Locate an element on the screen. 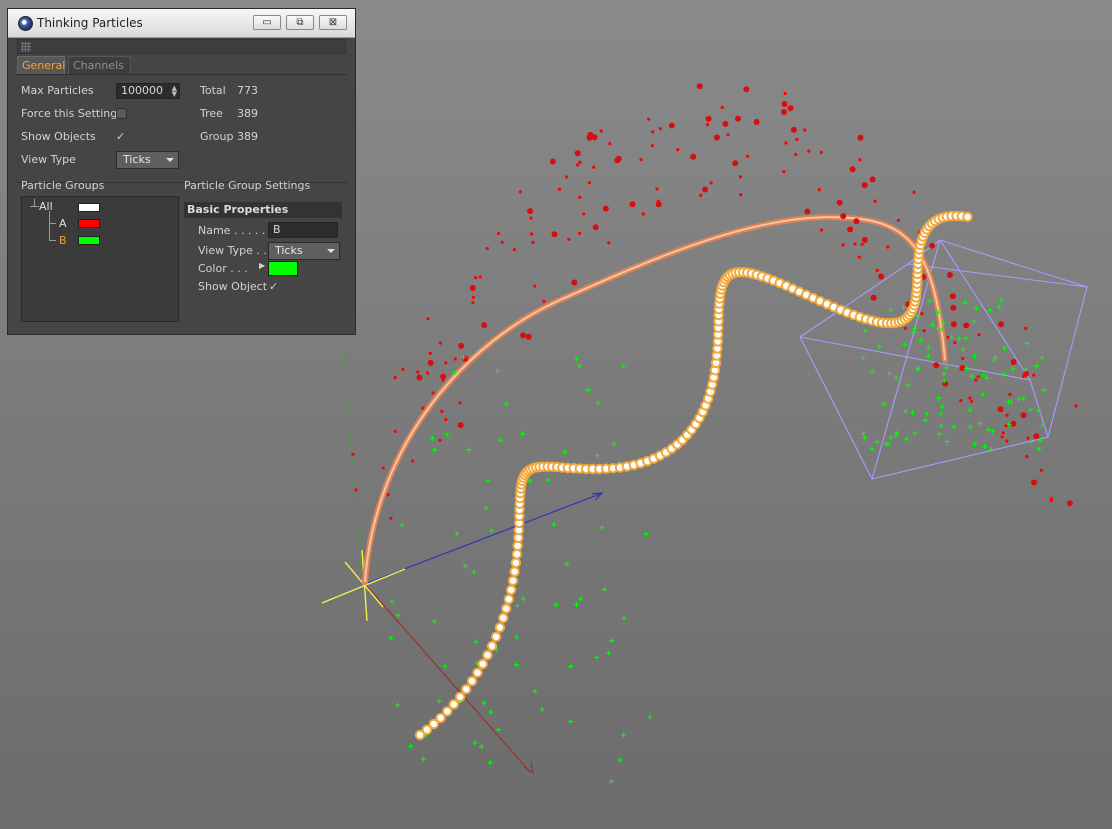 Image resolution: width=1112 pixels, height=829 pixels. show-objects-checkmark-icon: ✓ is located at coordinates (120, 136).